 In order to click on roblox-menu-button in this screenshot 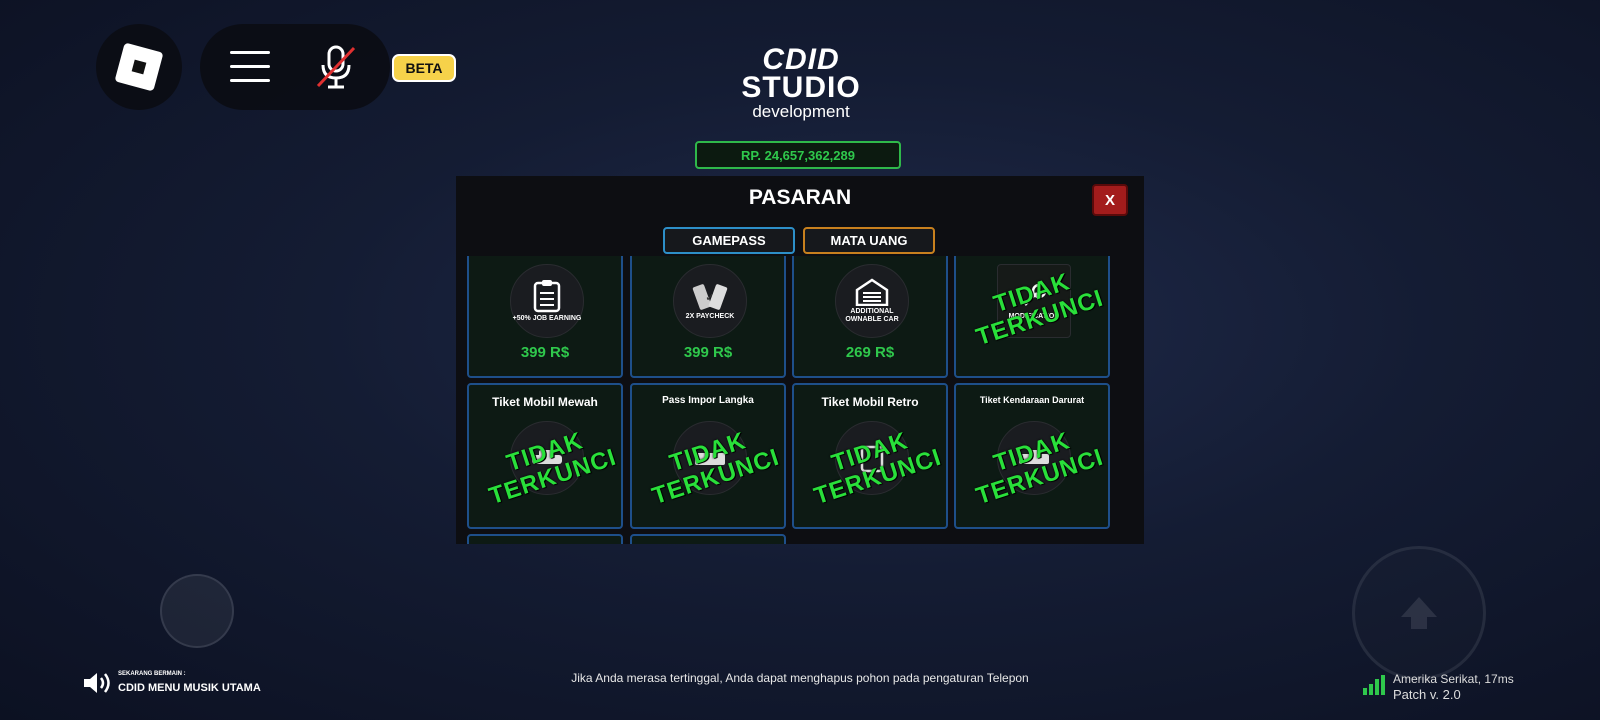, I will do `click(139, 67)`.